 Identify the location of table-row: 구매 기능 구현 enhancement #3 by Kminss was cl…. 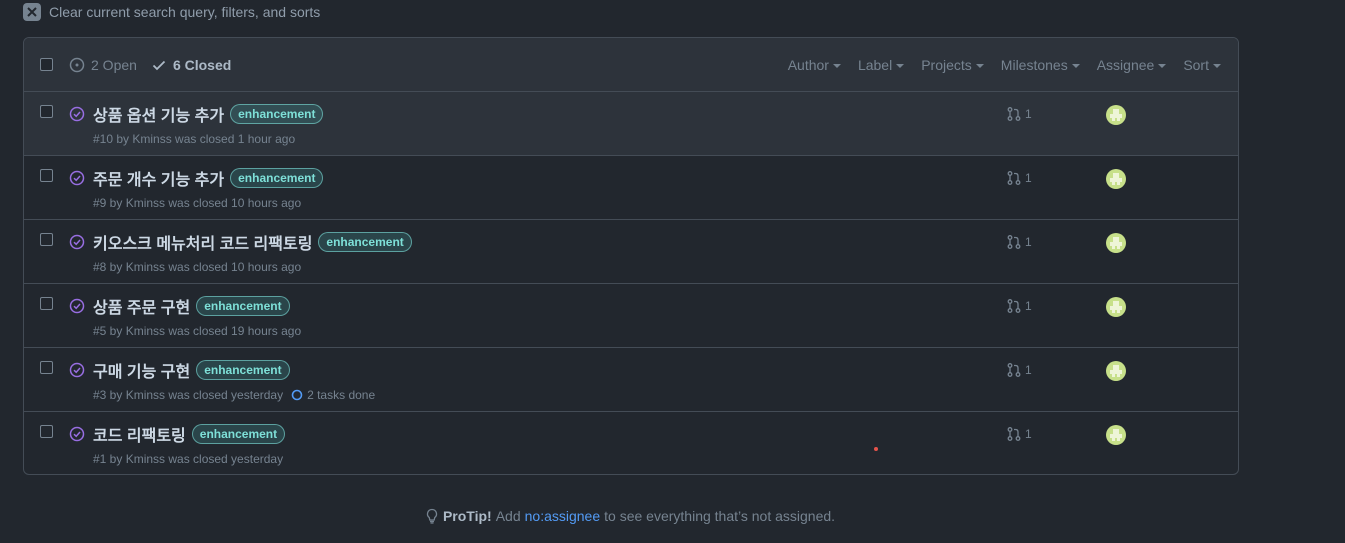
(631, 380).